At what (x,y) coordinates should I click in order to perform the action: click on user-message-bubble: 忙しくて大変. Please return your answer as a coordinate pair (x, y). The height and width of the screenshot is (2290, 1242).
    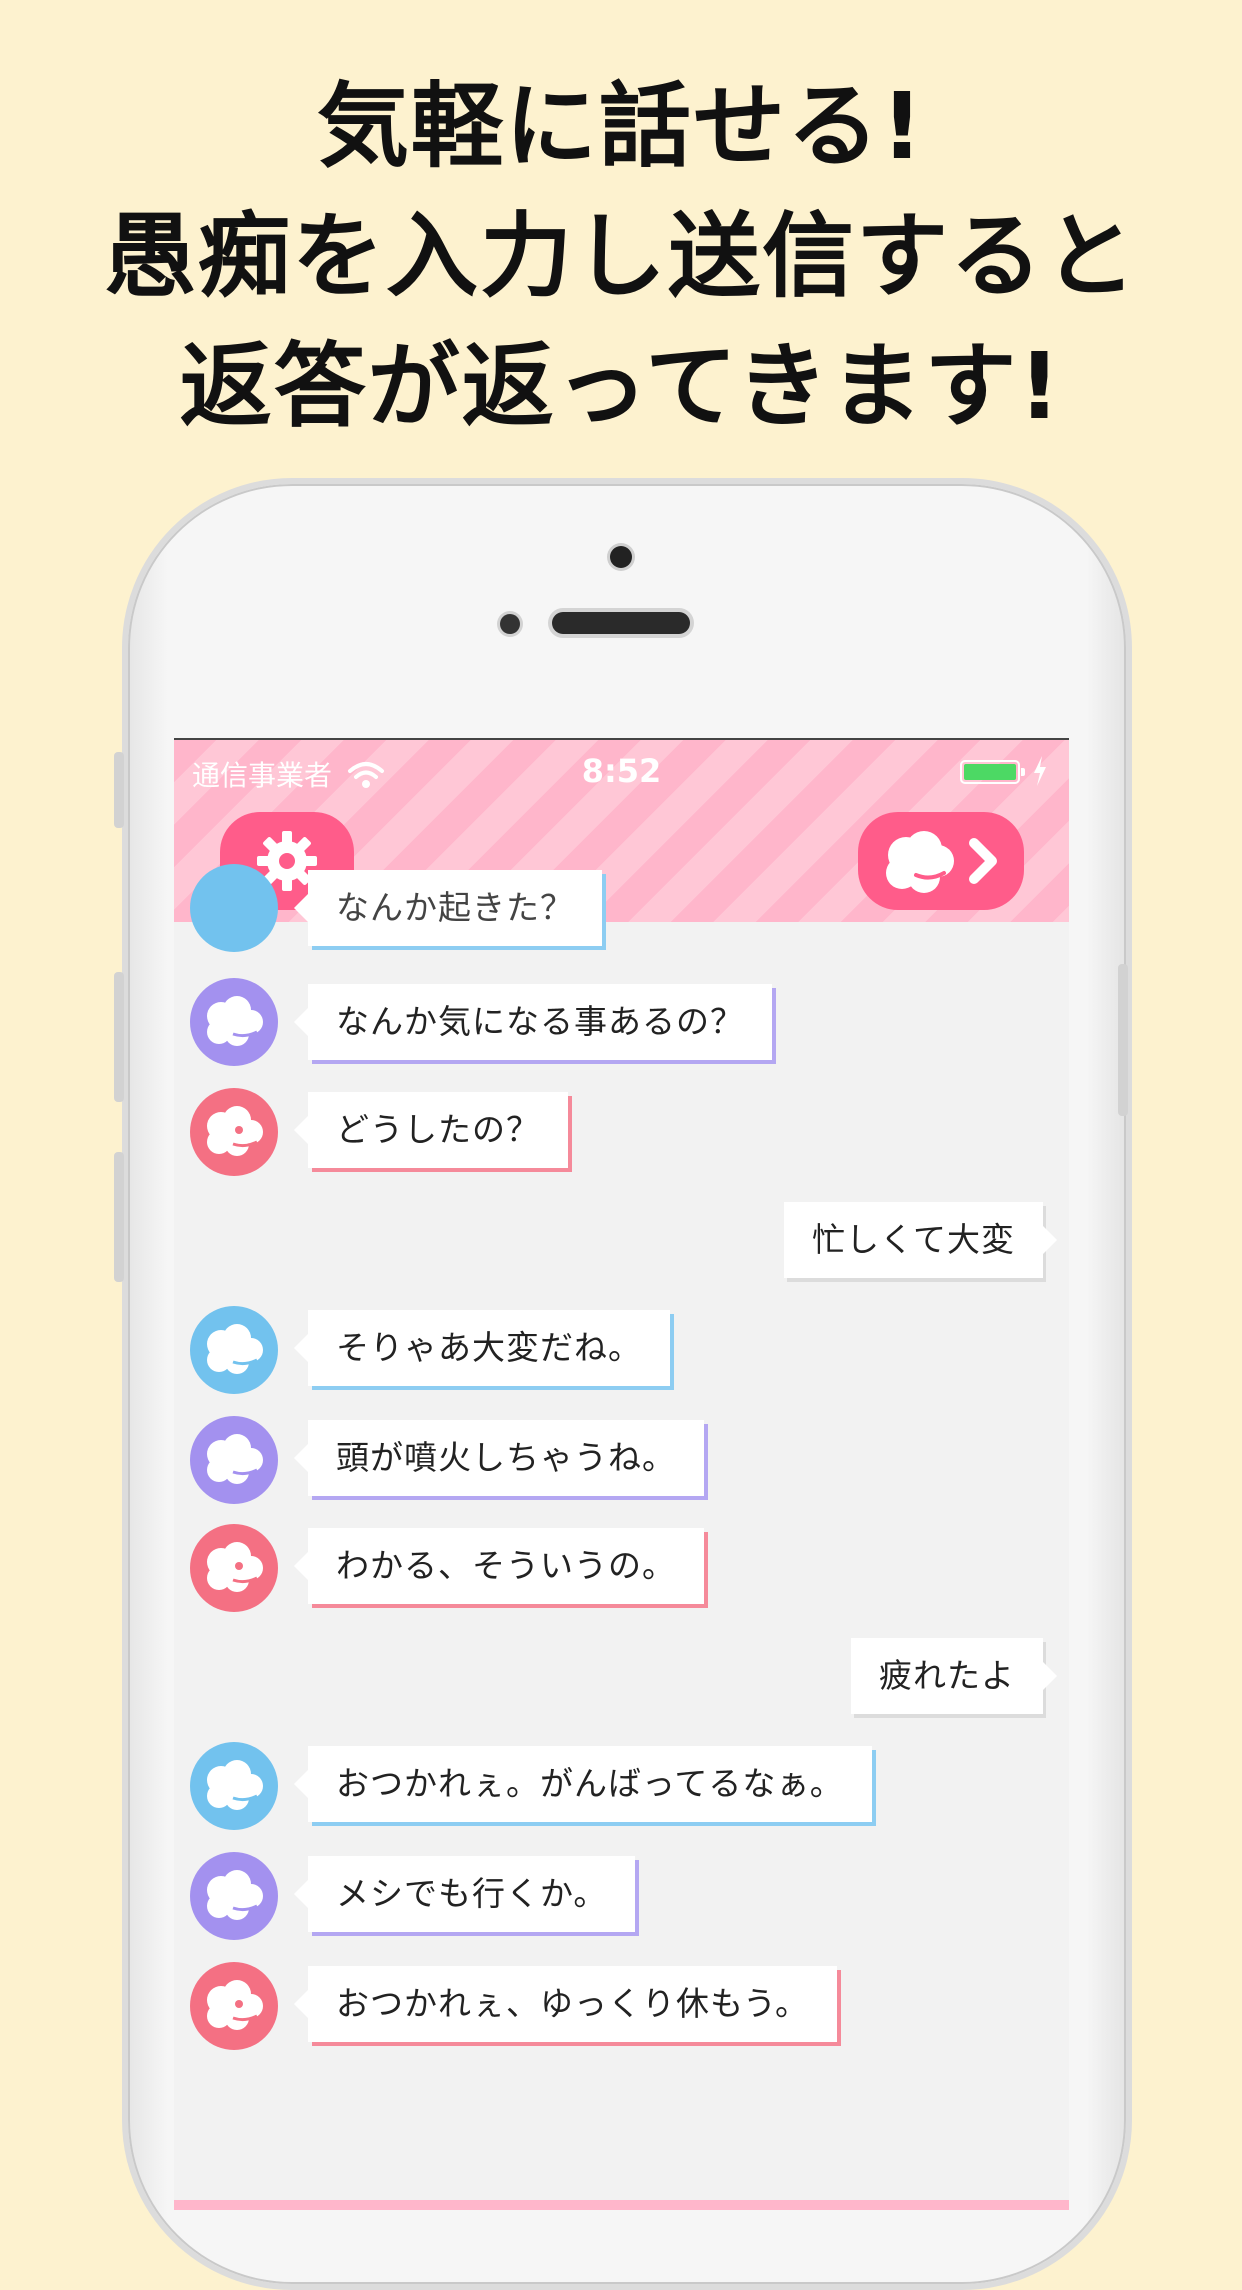
    Looking at the image, I should click on (920, 1240).